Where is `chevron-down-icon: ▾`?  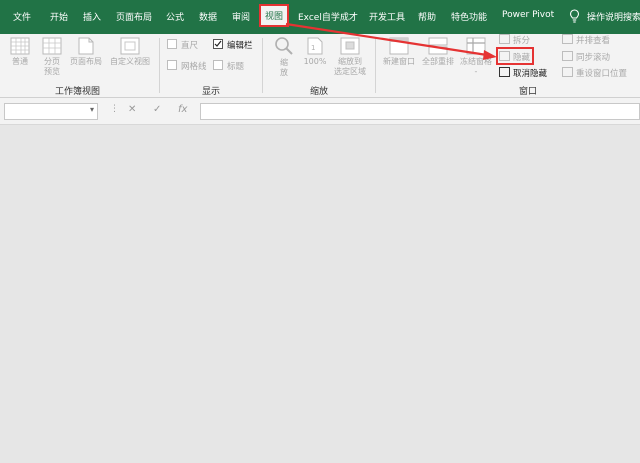
chevron-down-icon: ▾ is located at coordinates (92, 109).